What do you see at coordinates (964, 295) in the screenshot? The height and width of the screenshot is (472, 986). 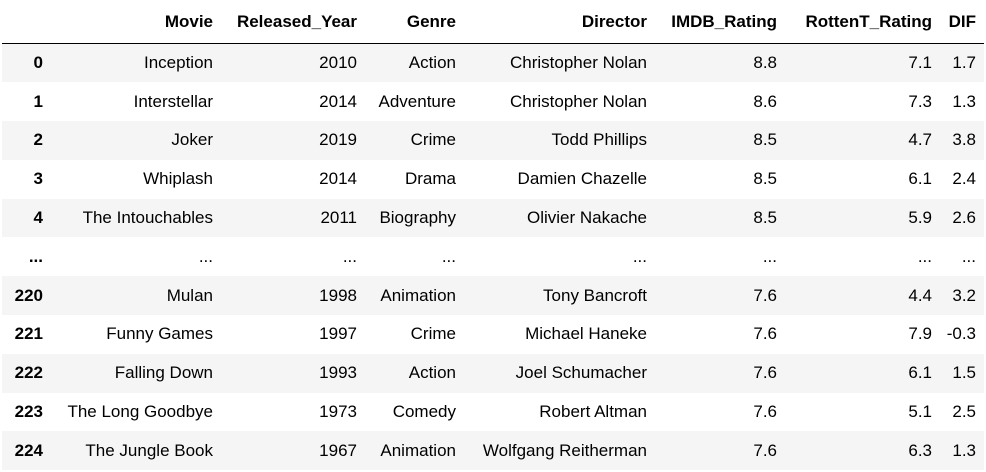 I see `cell-dif: 3.2` at bounding box center [964, 295].